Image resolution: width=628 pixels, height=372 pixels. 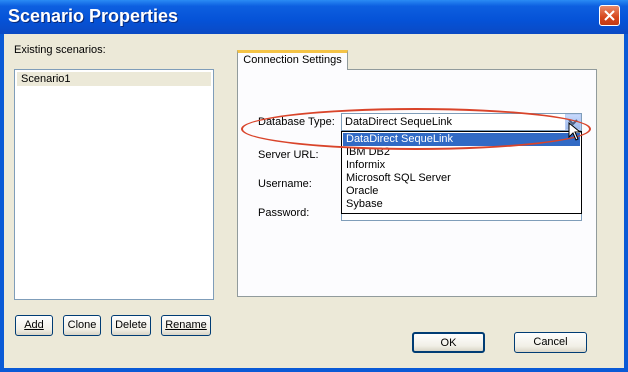 What do you see at coordinates (114, 79) in the screenshot?
I see `list-item: Scenario1` at bounding box center [114, 79].